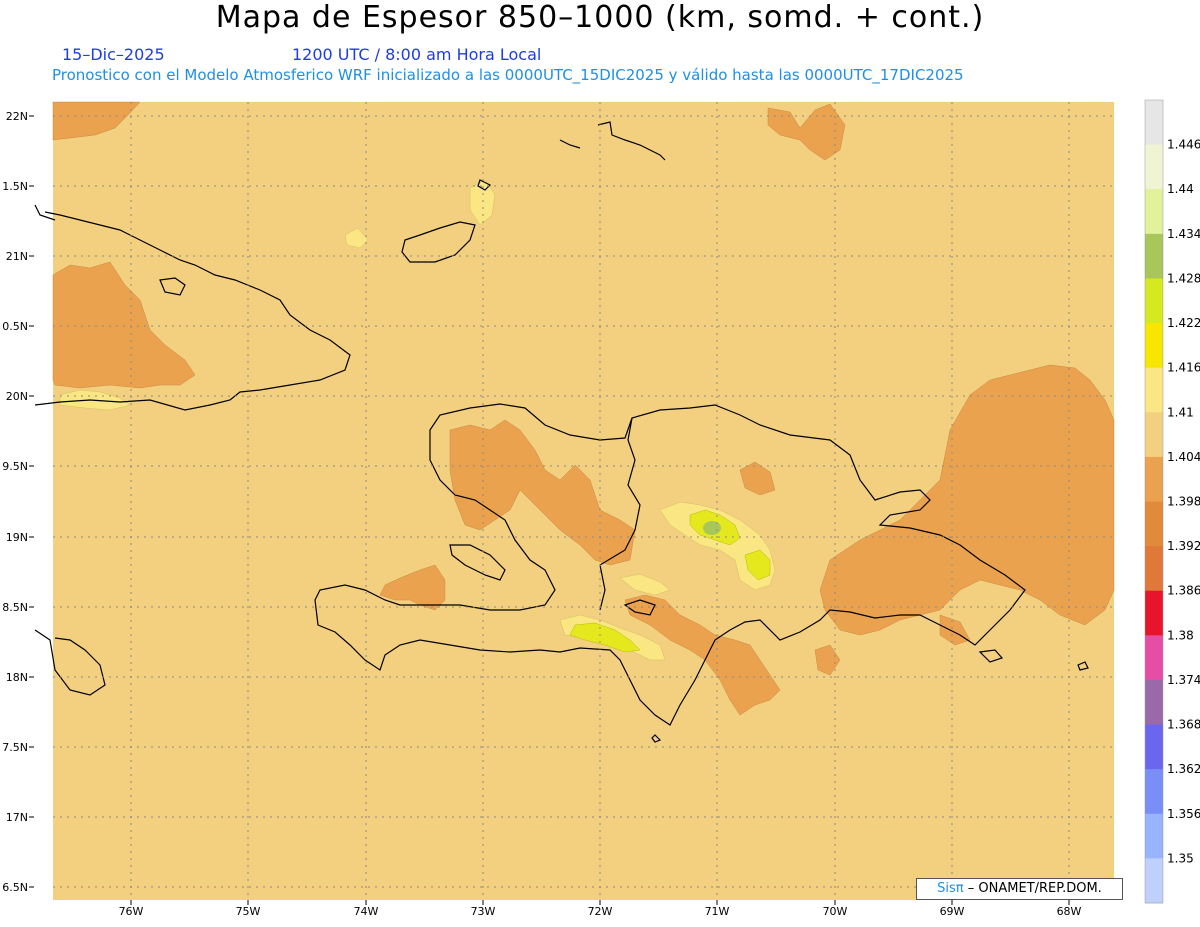  I want to click on colorbar-label: 1.404, so click(1183, 457).